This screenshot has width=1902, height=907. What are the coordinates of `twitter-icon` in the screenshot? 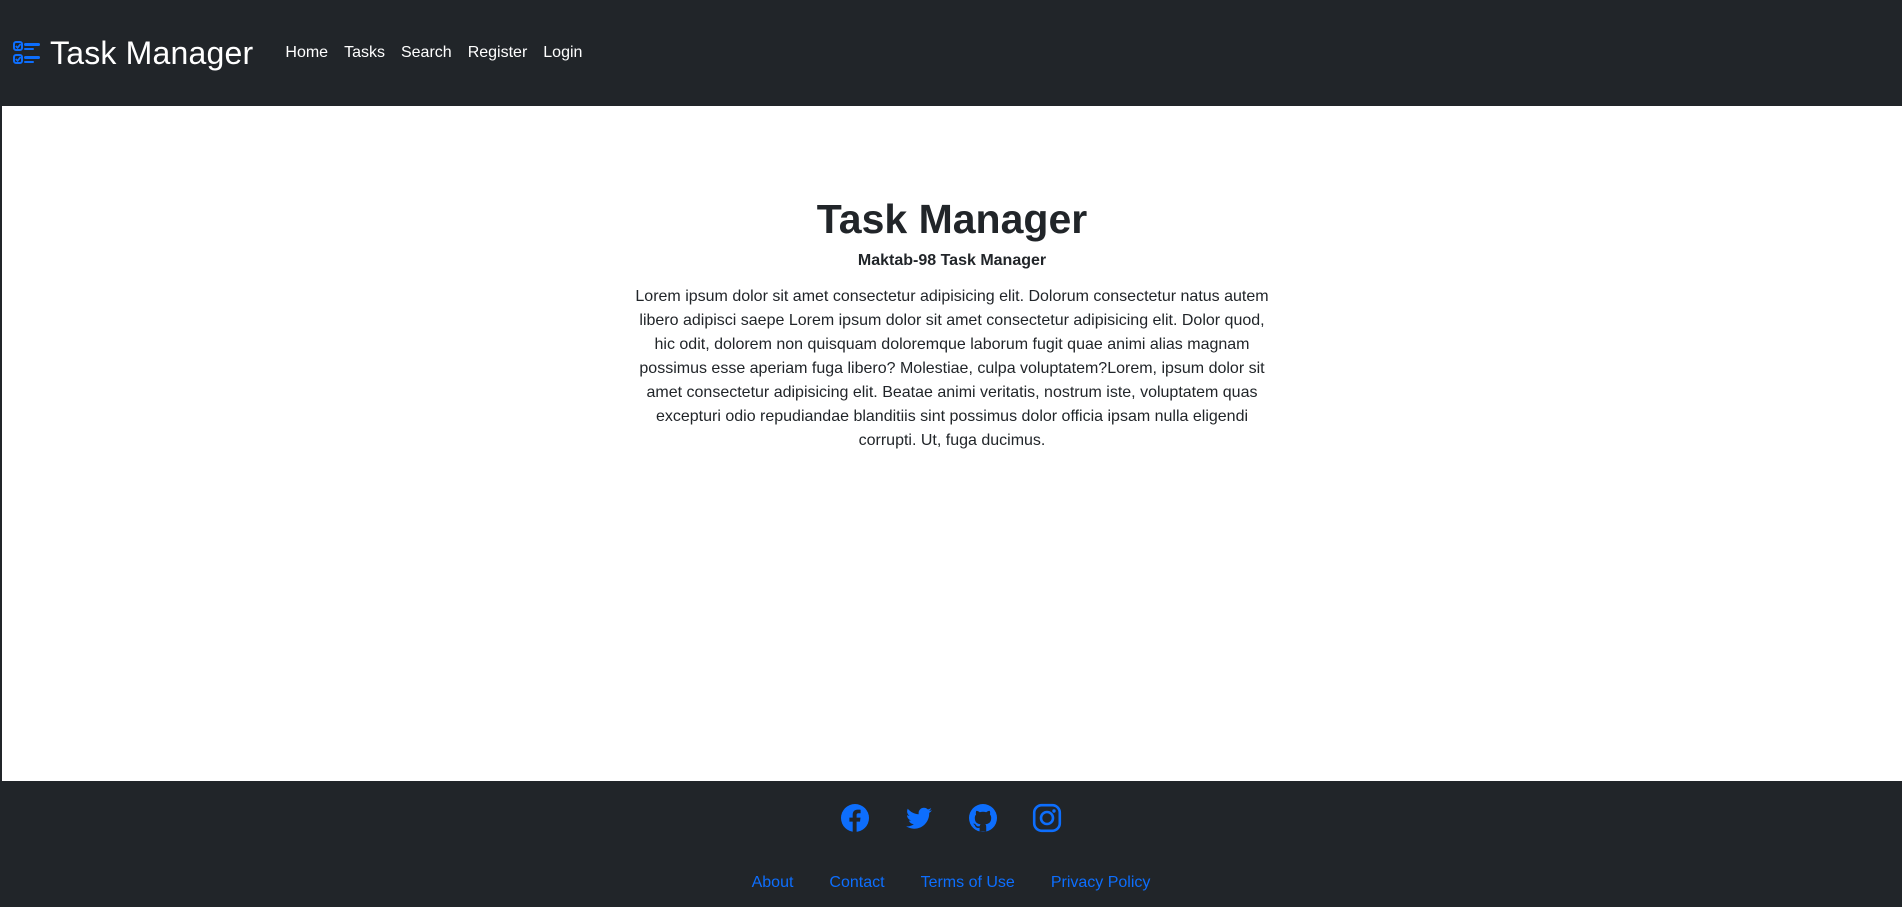 It's located at (919, 818).